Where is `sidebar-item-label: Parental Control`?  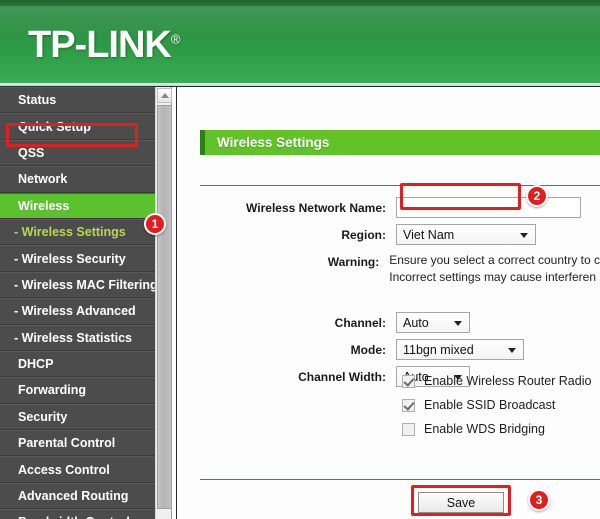
sidebar-item-label: Parental Control is located at coordinates (67, 443).